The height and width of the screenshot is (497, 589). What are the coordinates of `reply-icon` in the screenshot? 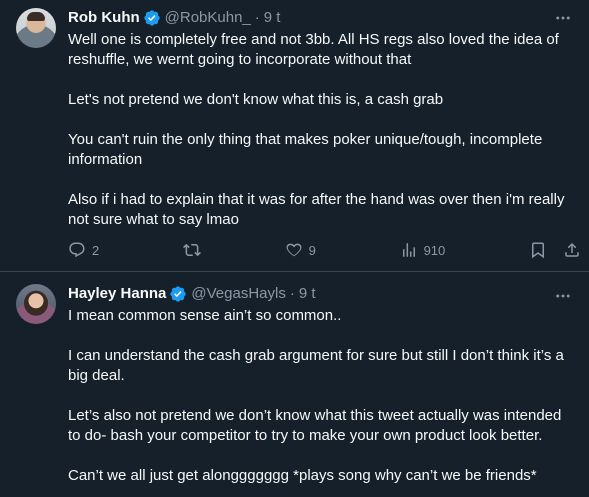 It's located at (77, 250).